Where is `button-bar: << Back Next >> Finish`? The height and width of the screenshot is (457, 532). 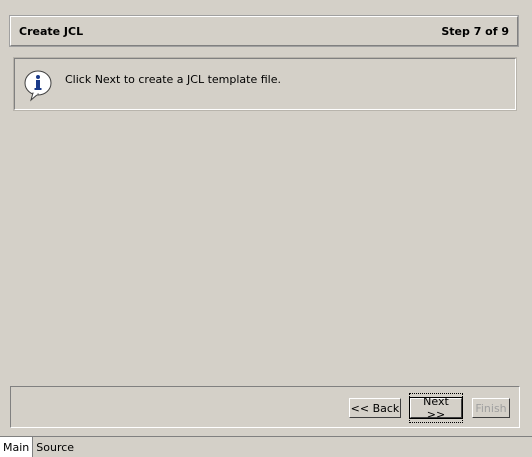
button-bar: << Back Next >> Finish is located at coordinates (265, 407).